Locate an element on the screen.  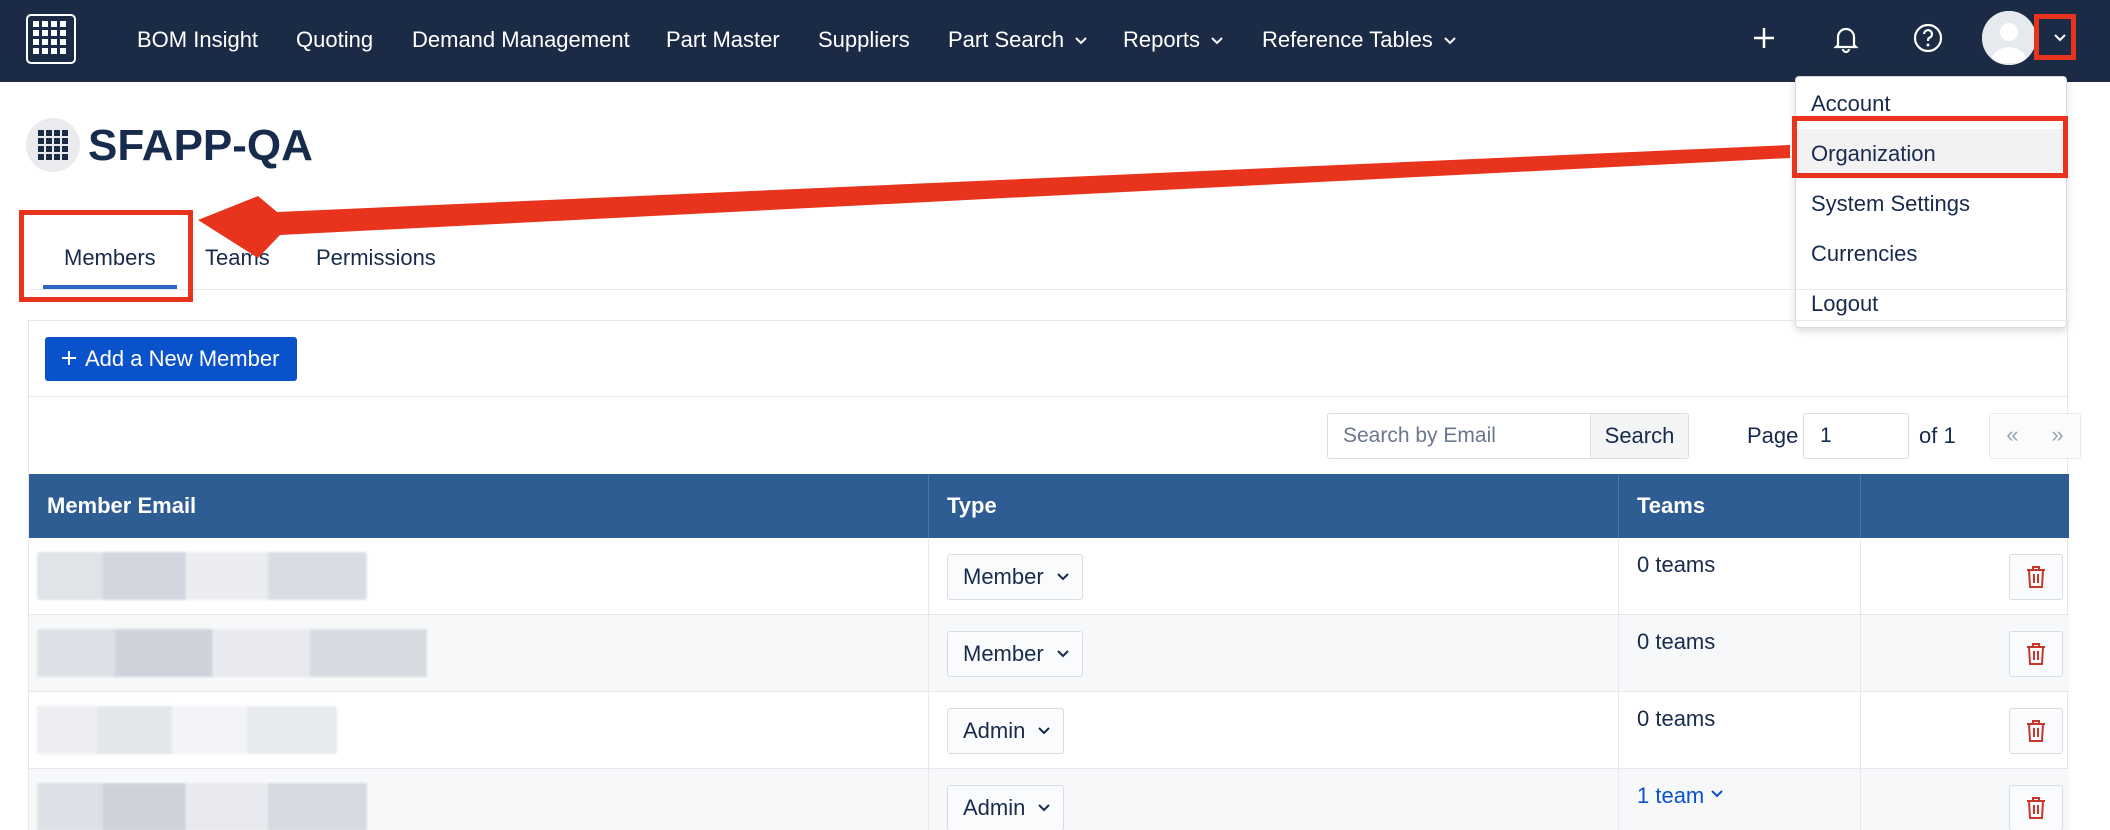
help-icon is located at coordinates (1928, 38).